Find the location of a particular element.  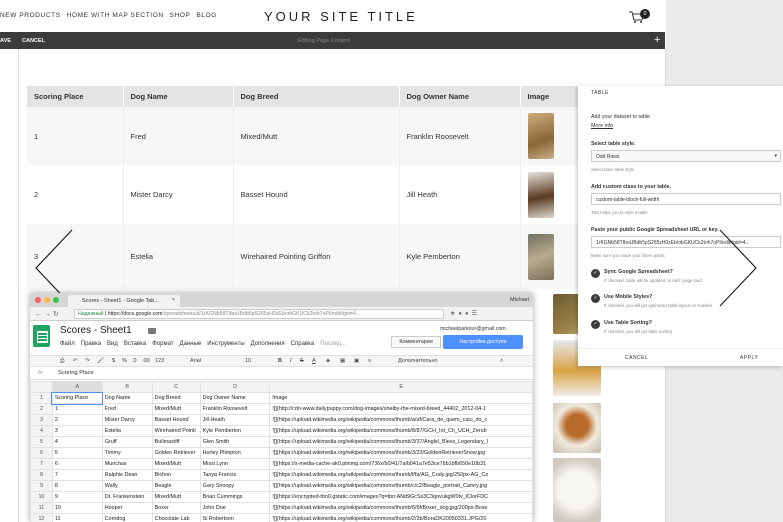

sheet-cell: Bichon is located at coordinates (176, 475).